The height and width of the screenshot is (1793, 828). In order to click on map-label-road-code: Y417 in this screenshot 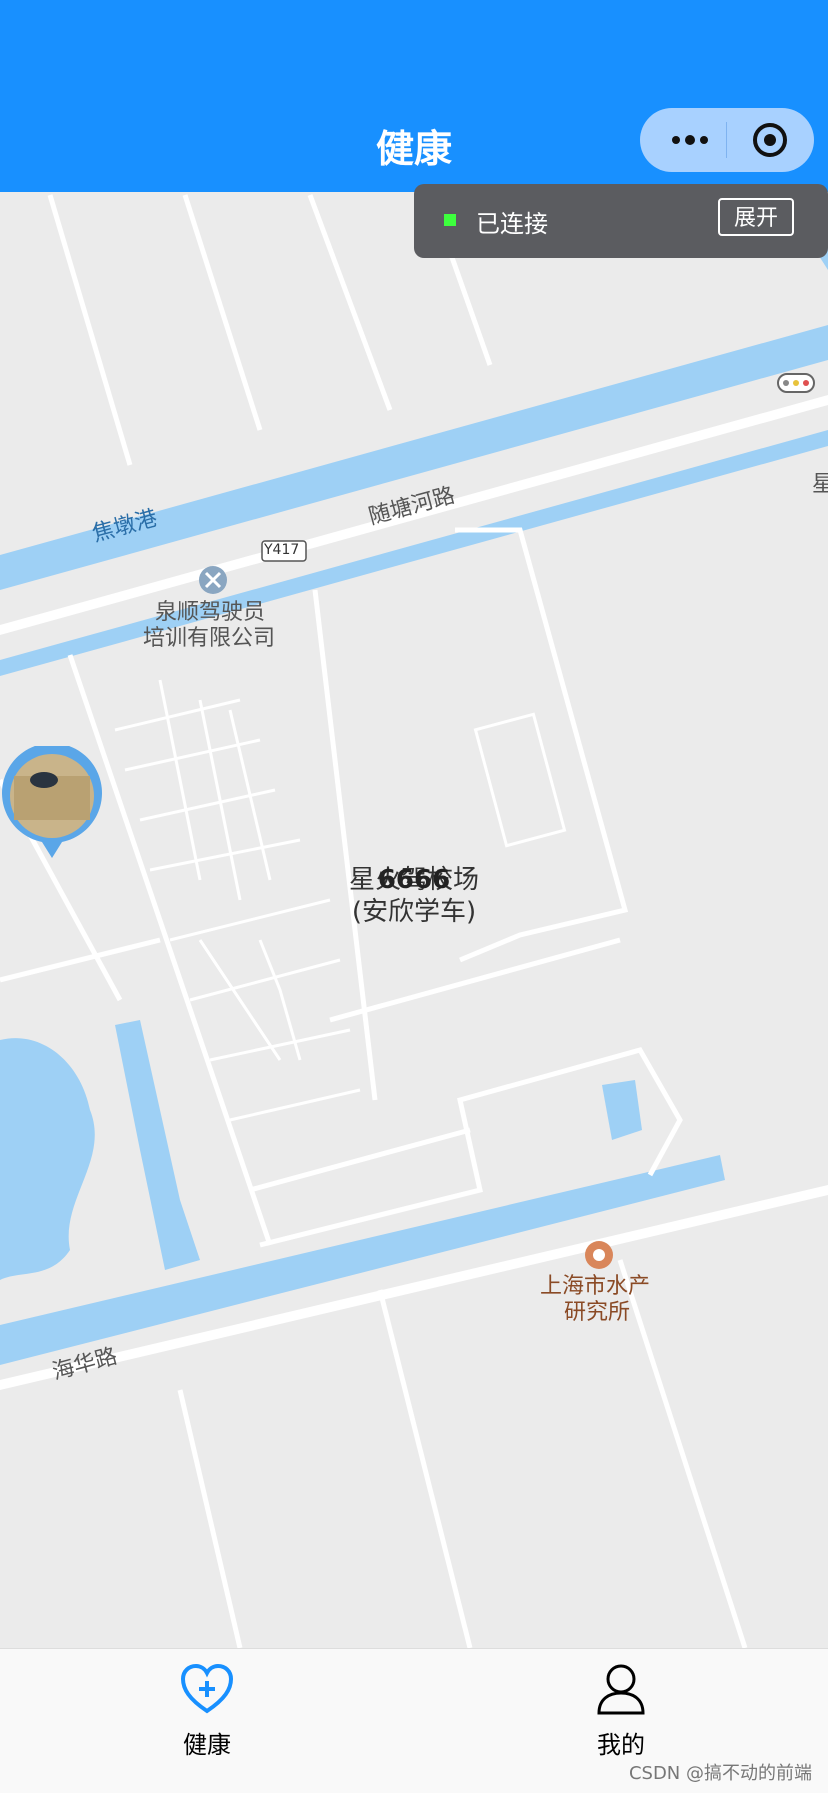, I will do `click(282, 550)`.